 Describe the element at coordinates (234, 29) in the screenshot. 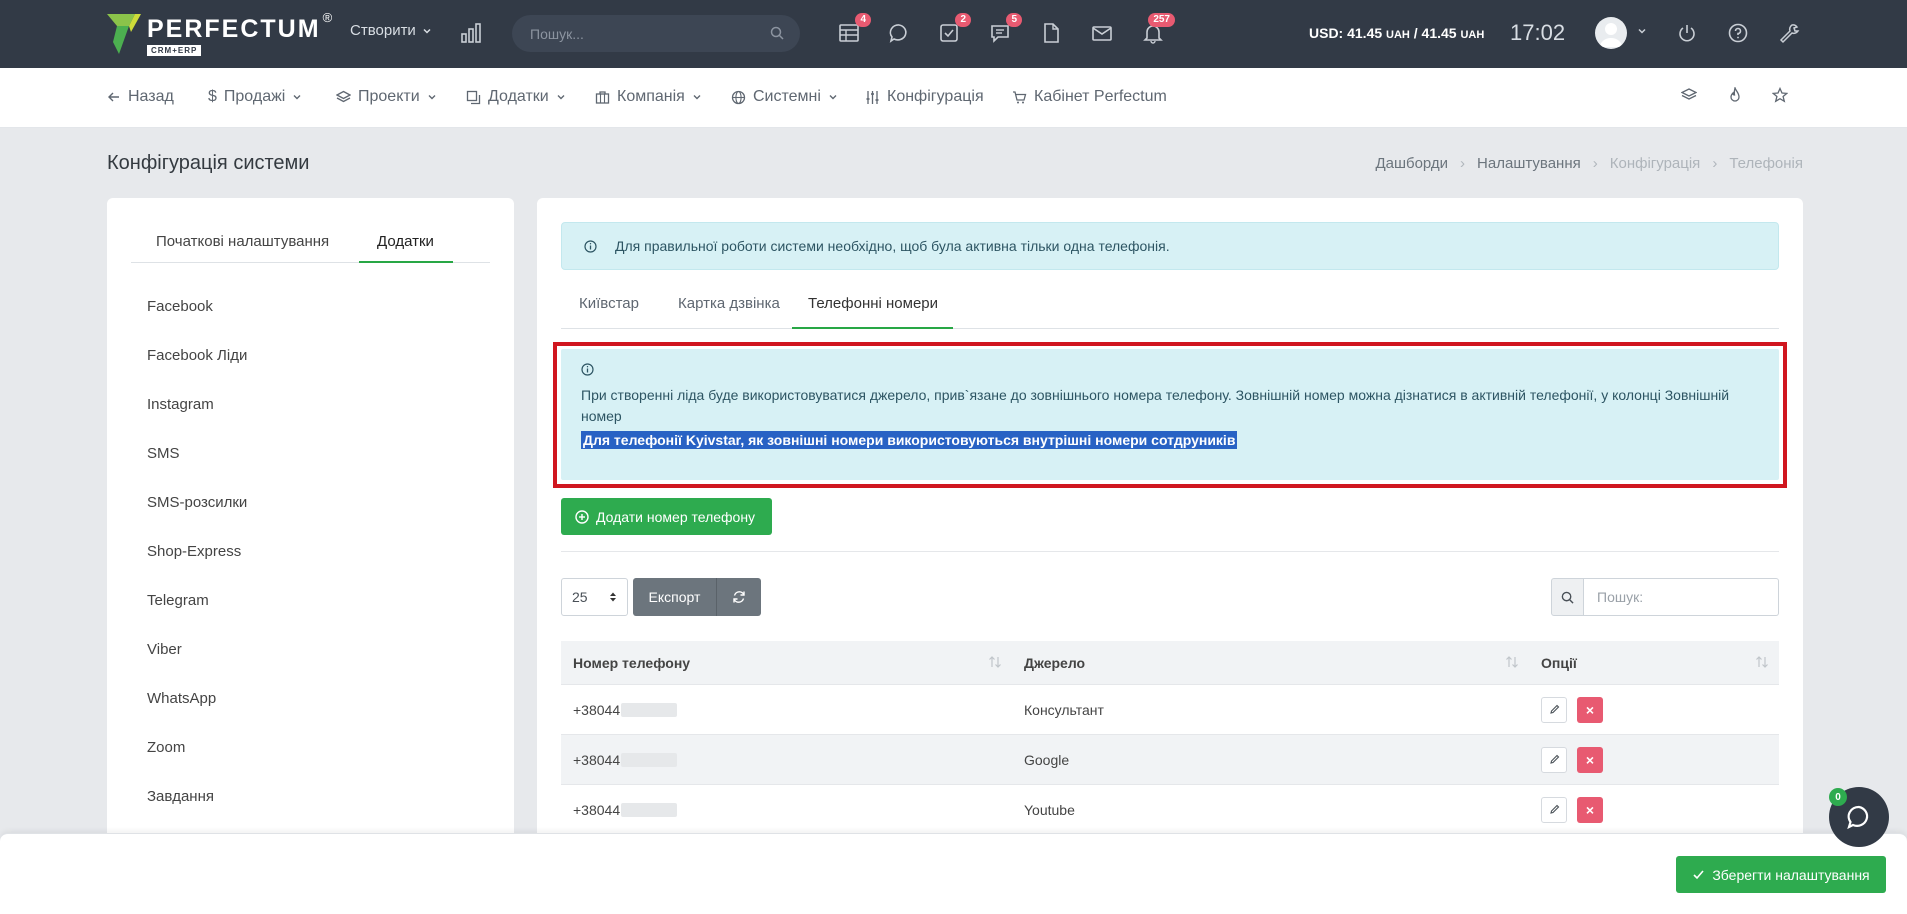

I see `logo-wordmark: PERFECTUM` at that location.